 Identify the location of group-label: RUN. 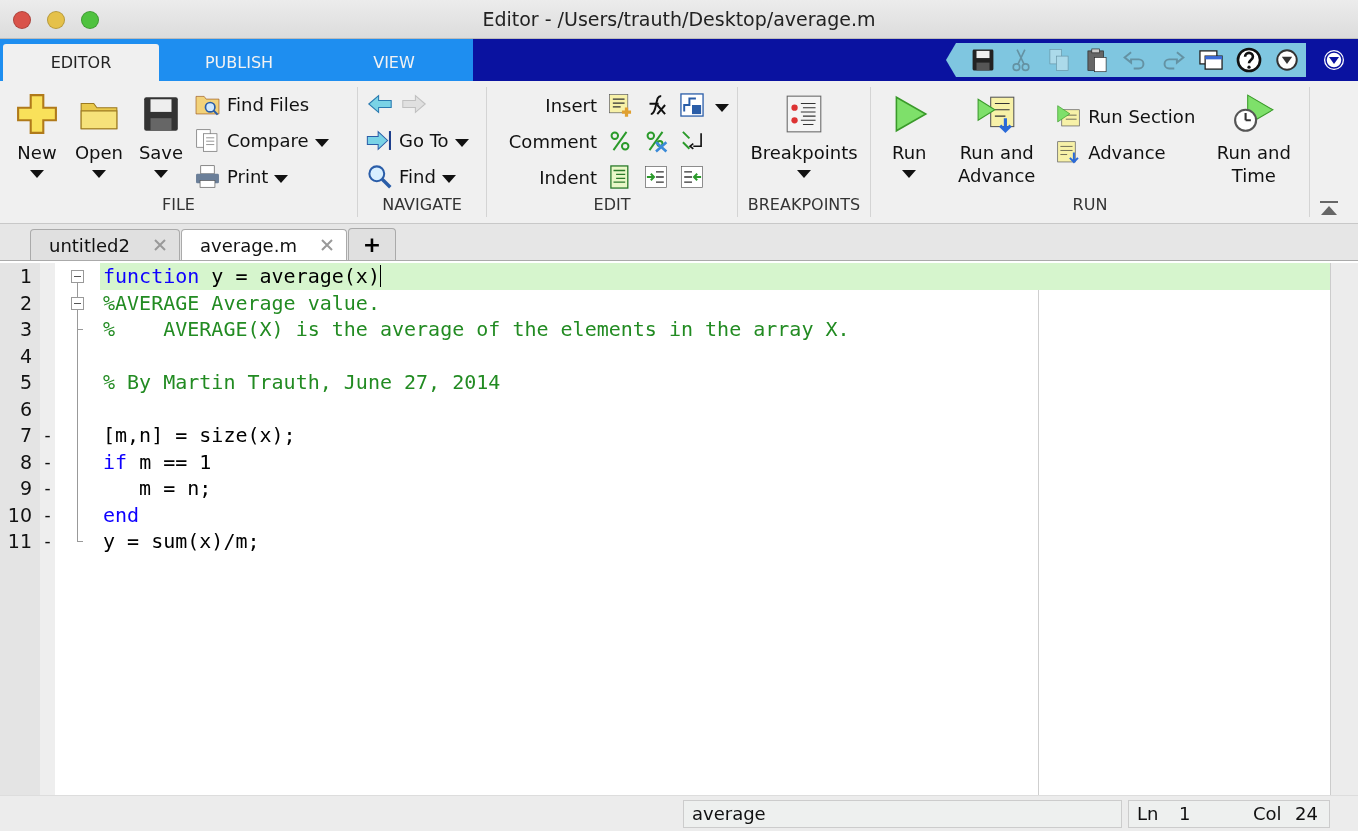
(1090, 205).